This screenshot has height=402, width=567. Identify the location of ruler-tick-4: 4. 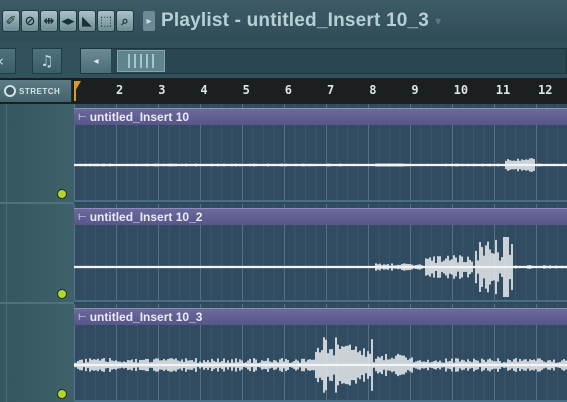
(204, 90).